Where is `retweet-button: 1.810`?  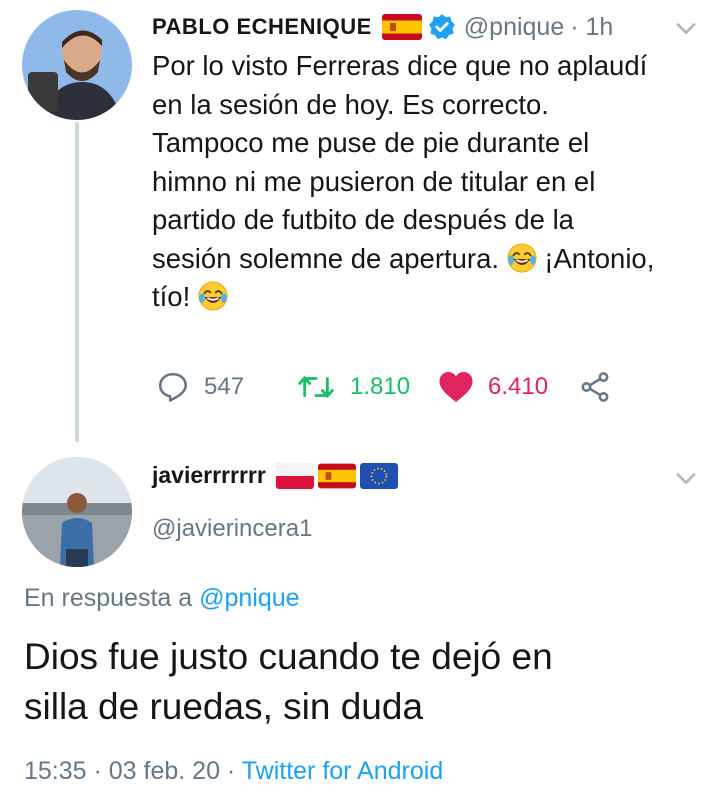
retweet-button: 1.810 is located at coordinates (353, 387).